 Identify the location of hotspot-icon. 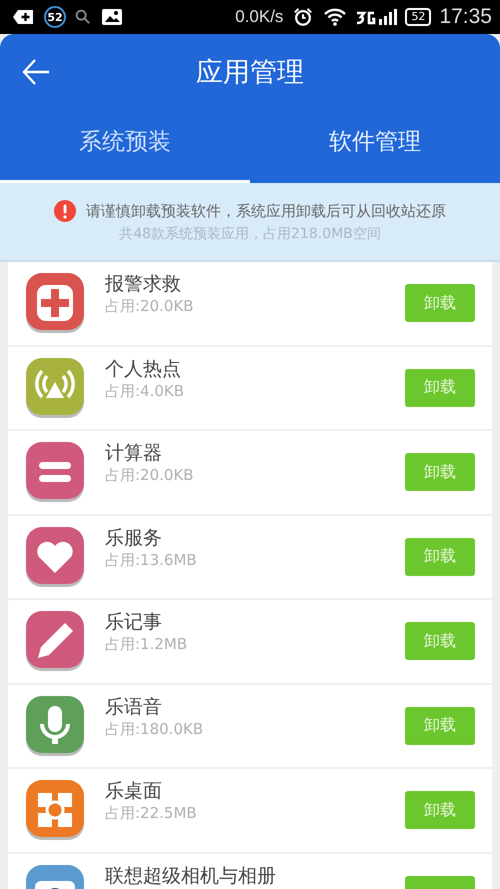
(55, 388).